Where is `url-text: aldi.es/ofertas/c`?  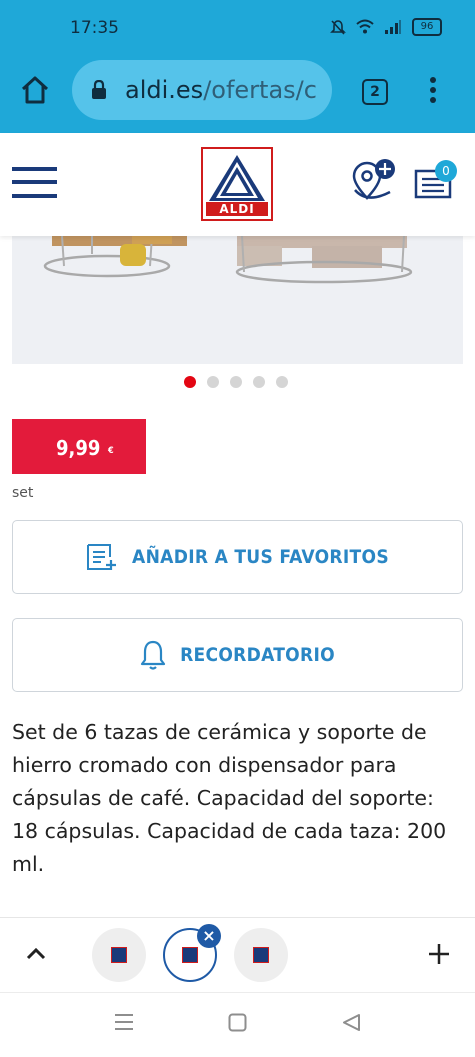
url-text: aldi.es/ofertas/c is located at coordinates (224, 90).